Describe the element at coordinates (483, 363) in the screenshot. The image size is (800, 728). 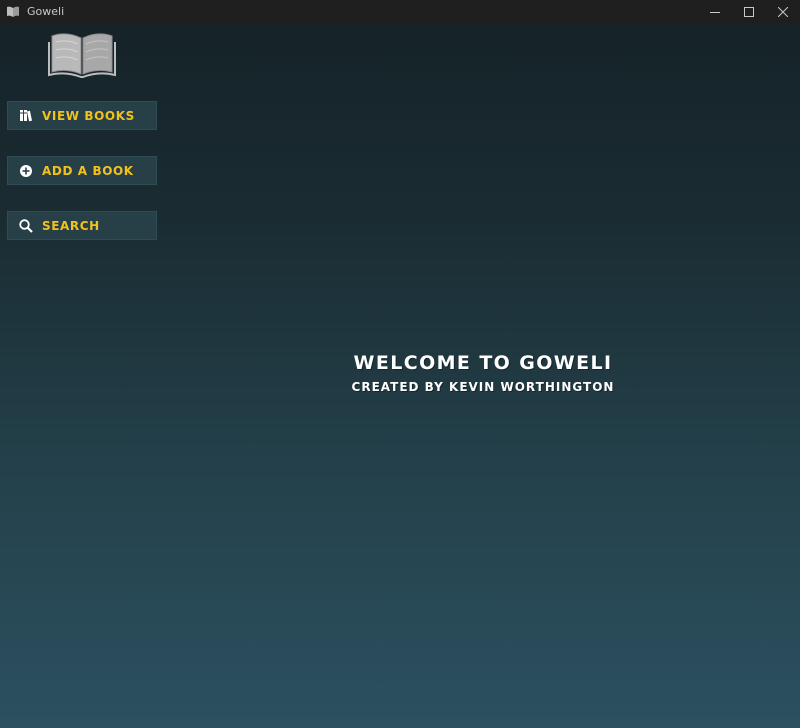
I see `welcome-title: WELCOME TO GOWELI` at that location.